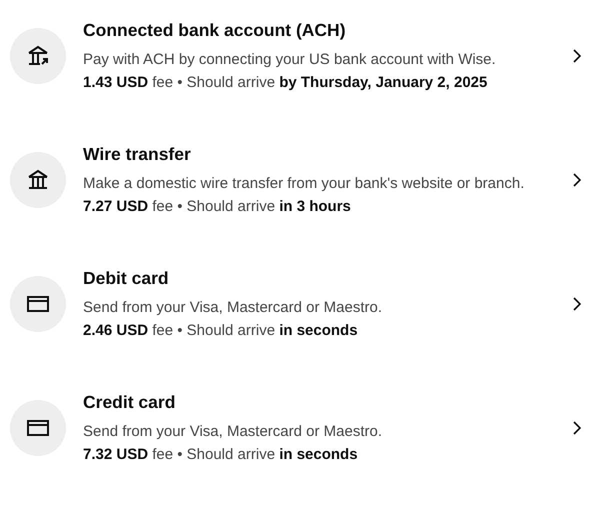 Image resolution: width=599 pixels, height=511 pixels. What do you see at coordinates (217, 207) in the screenshot?
I see `fee-info: 7.27 USD fee • Should arrive in 3 hours` at bounding box center [217, 207].